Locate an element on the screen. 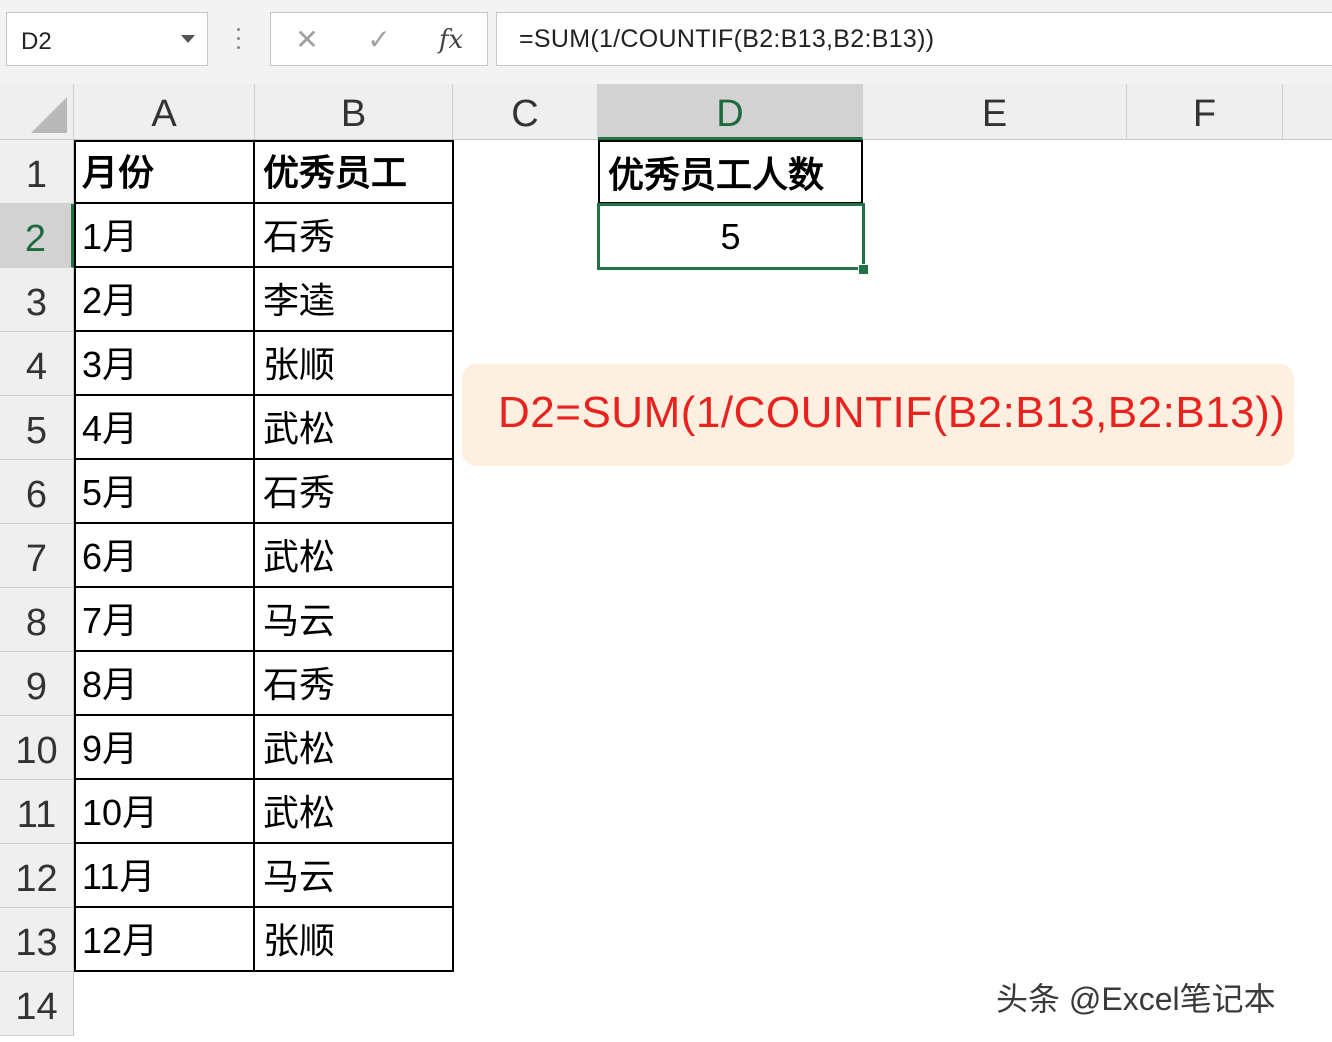 This screenshot has height=1042, width=1332. row-header-11: 11 is located at coordinates (37, 812).